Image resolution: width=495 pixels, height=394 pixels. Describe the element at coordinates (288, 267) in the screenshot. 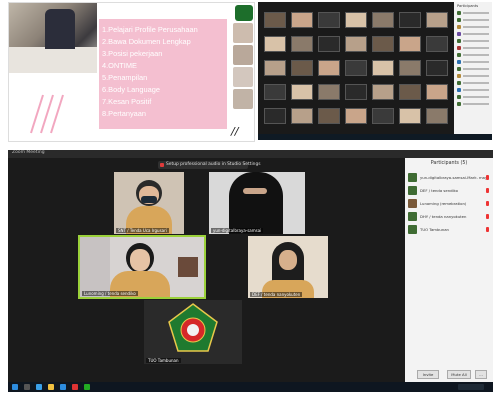

I see `video-tile: DEF / tenda nanyokuten` at that location.